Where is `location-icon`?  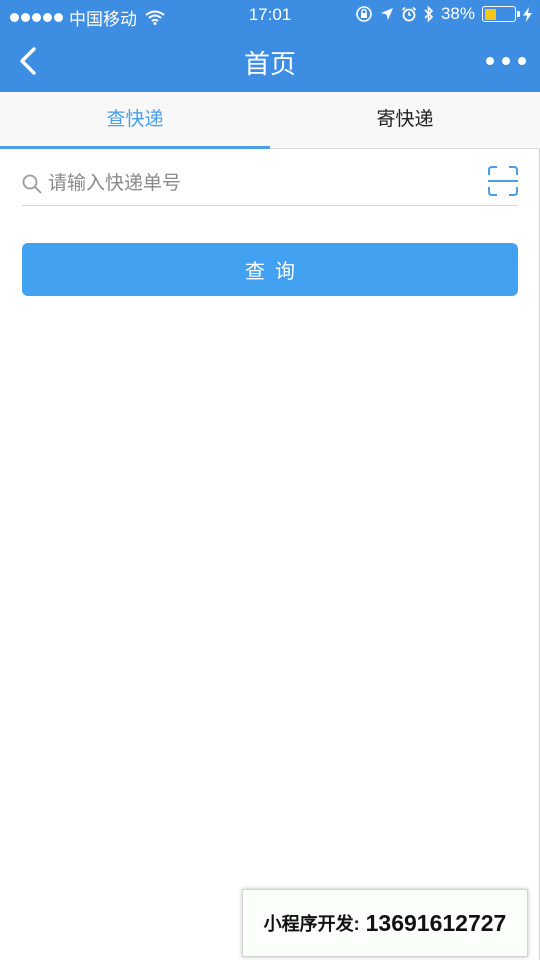
location-icon is located at coordinates (386, 14).